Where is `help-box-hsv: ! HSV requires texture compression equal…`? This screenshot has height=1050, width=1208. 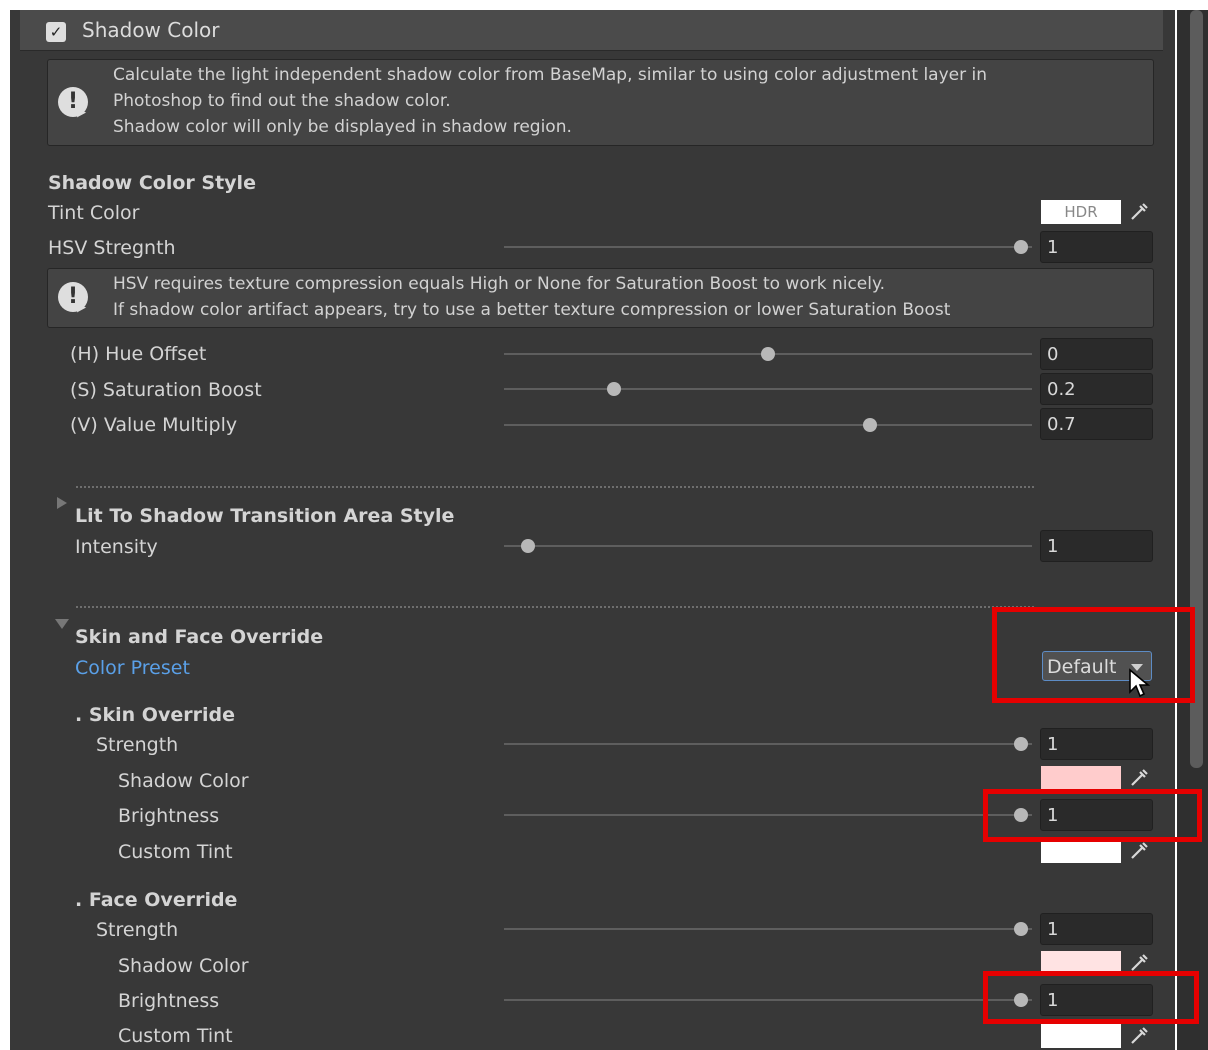 help-box-hsv: ! HSV requires texture compression equal… is located at coordinates (600, 298).